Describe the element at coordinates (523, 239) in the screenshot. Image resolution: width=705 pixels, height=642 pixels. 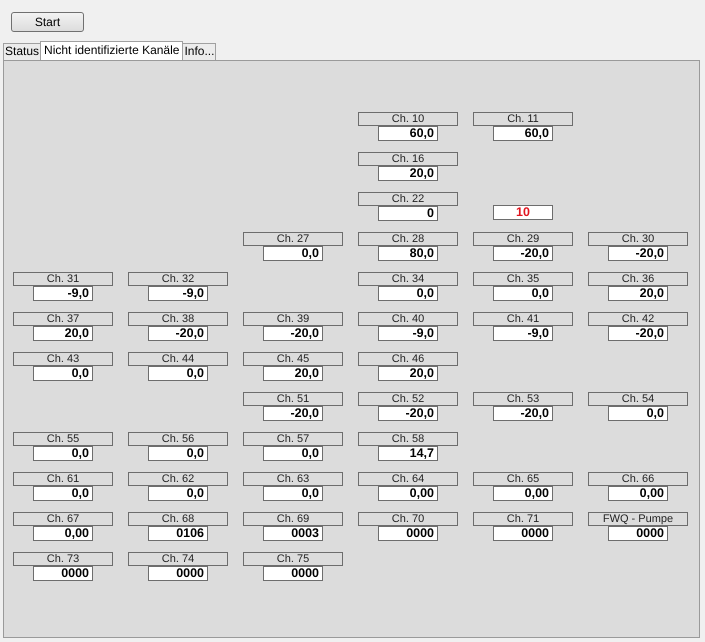
I see `channel-label: Ch. 29` at that location.